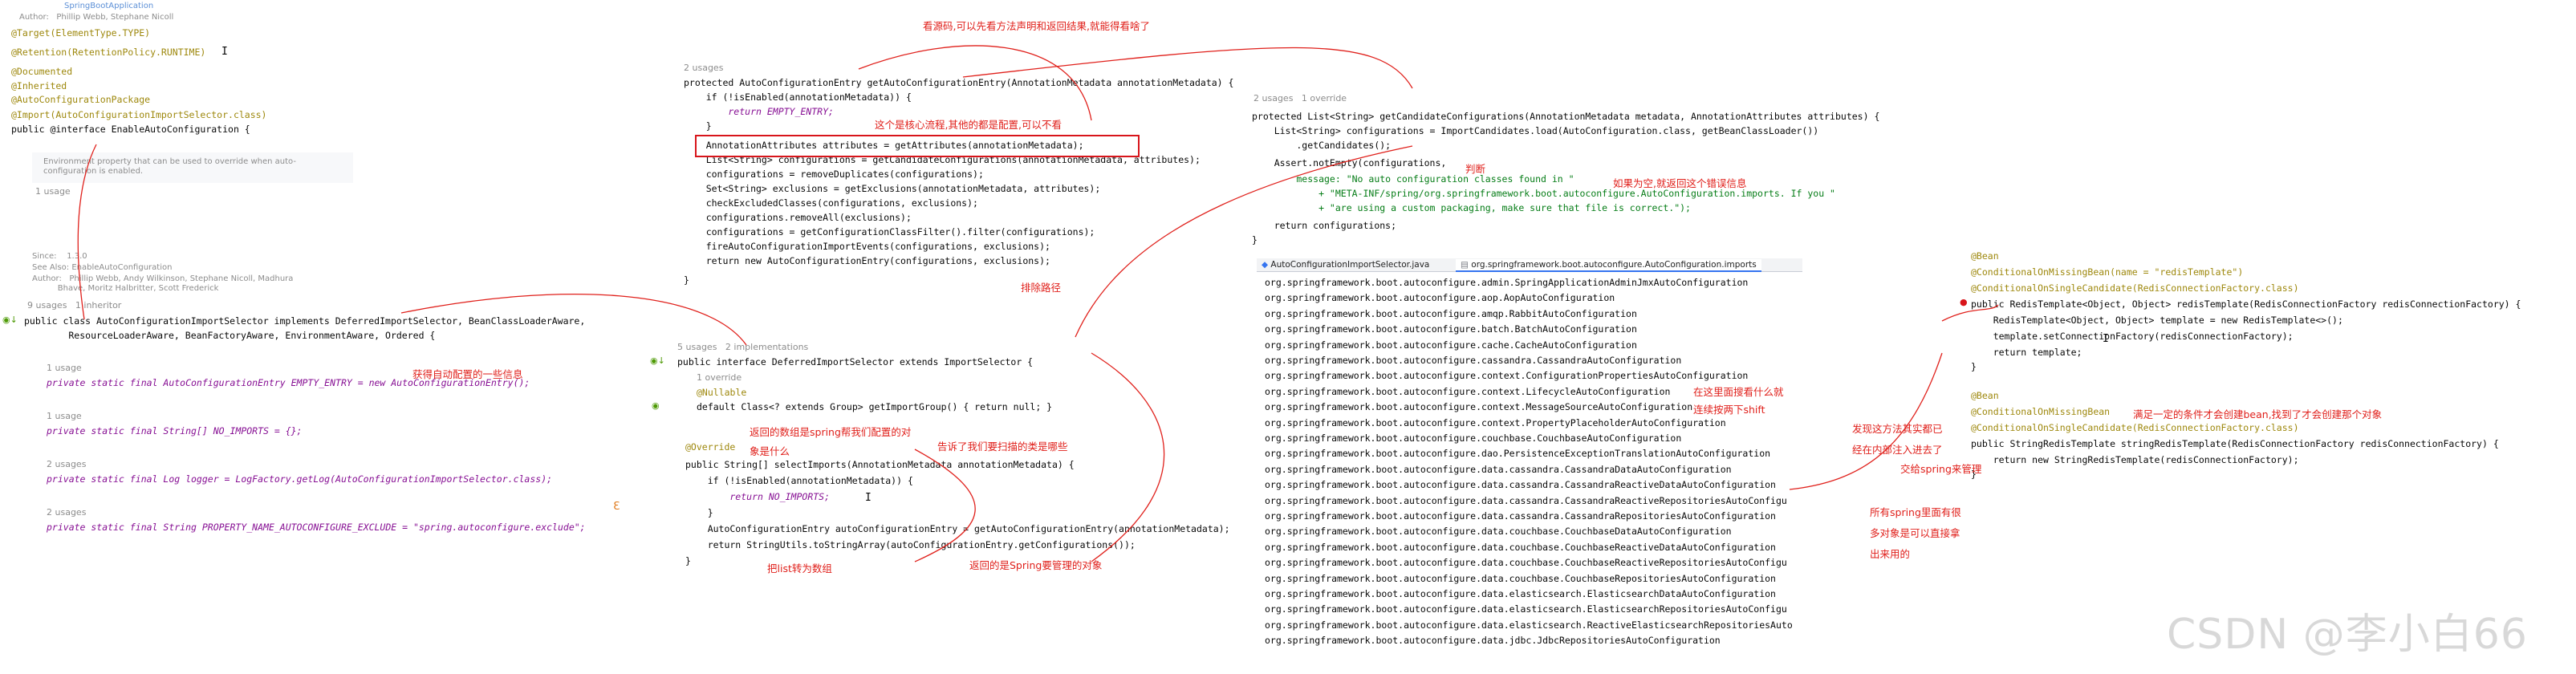 The image size is (2576, 674). Describe the element at coordinates (1476, 169) in the screenshot. I see `note-judge: 判断` at that location.